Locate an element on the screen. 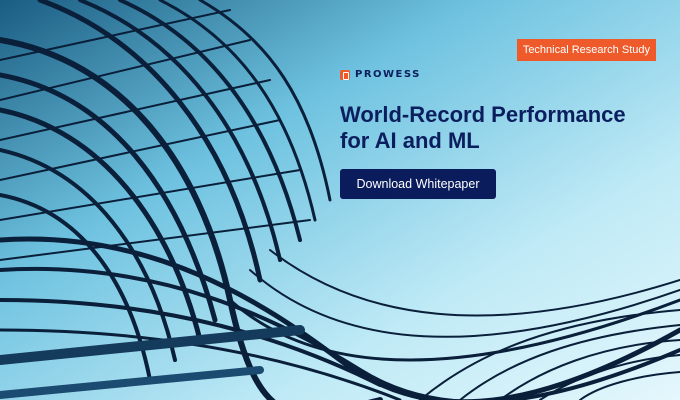 This screenshot has width=680, height=400. prowess-brand: PROWESS is located at coordinates (380, 74).